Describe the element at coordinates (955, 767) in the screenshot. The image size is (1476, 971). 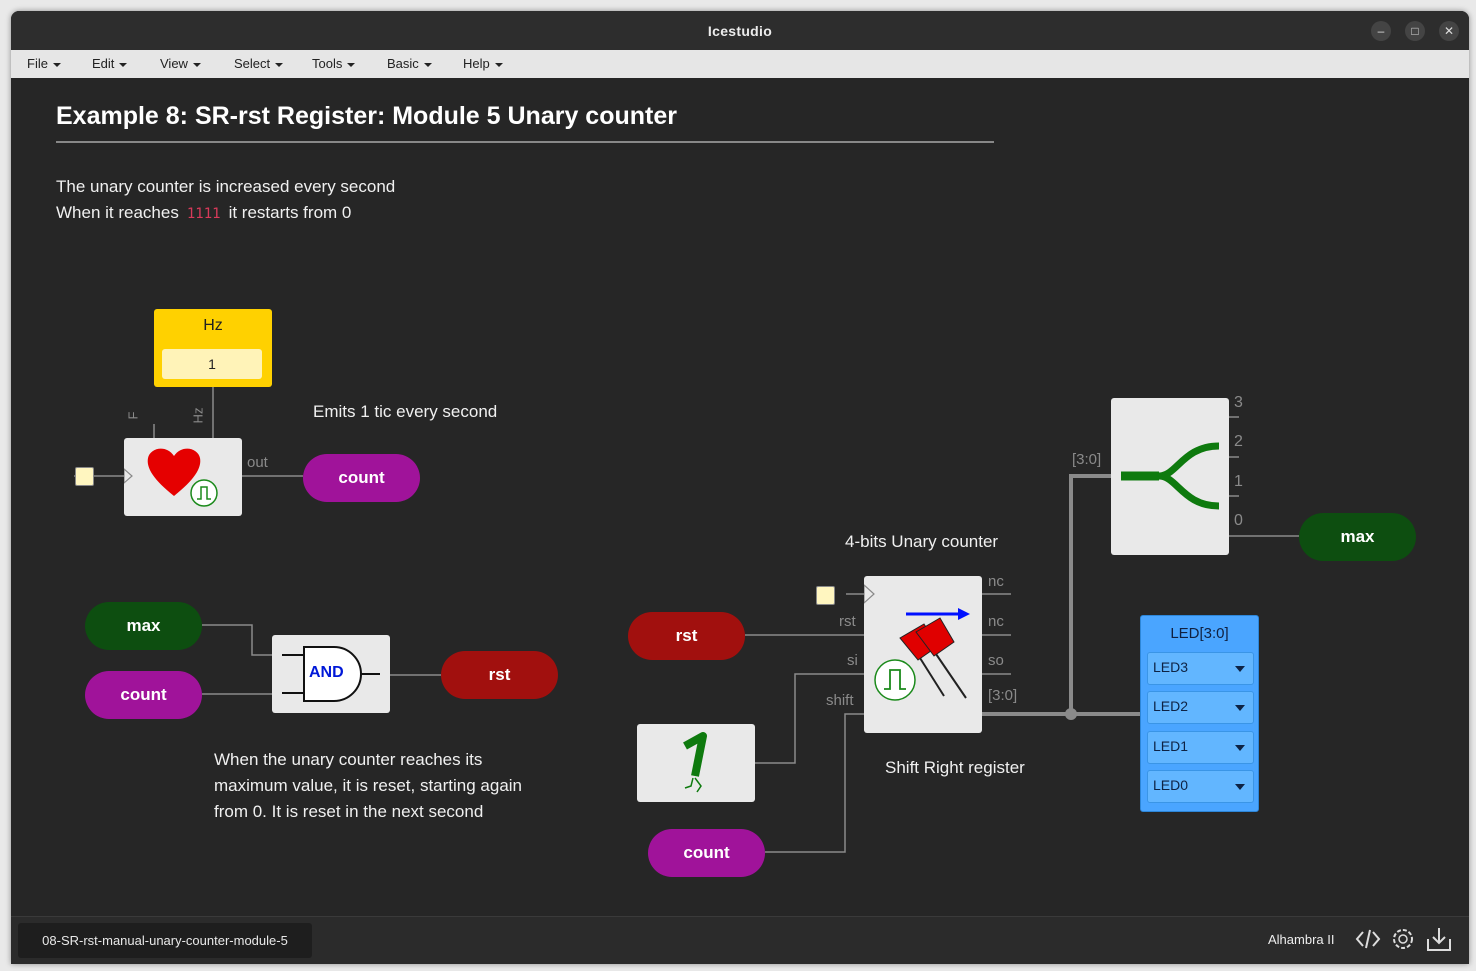
I see `register-comment: Shift Right register` at that location.